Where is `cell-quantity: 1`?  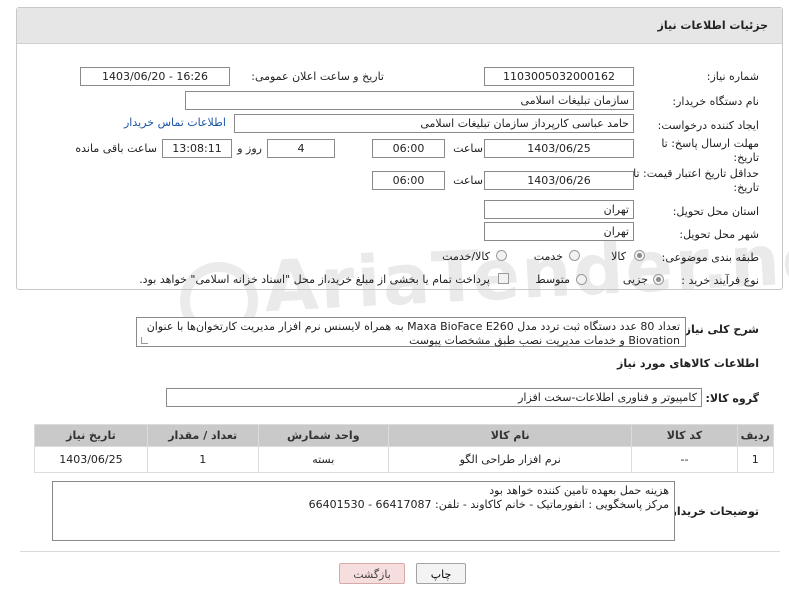 cell-quantity: 1 is located at coordinates (202, 459).